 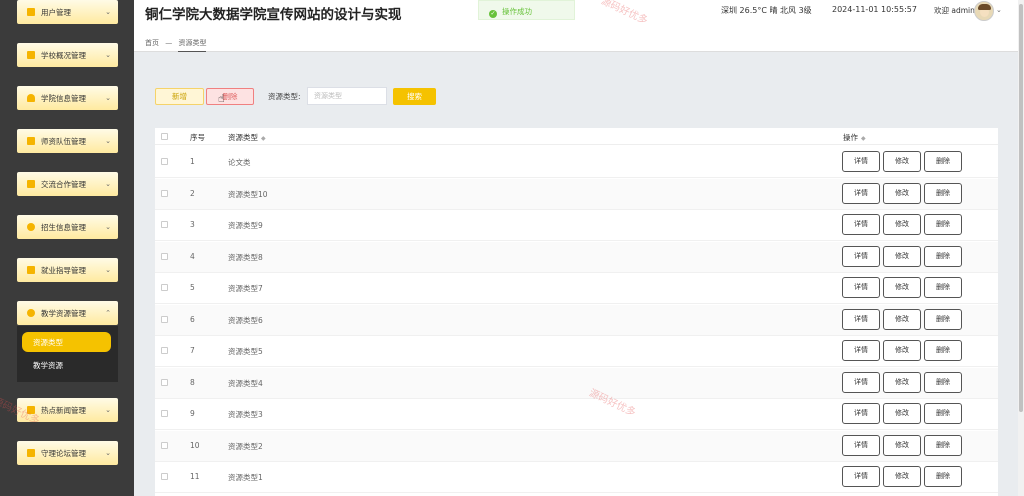 What do you see at coordinates (67, 354) in the screenshot?
I see `submenu-teaching-resources: 资源类型 教学资源` at bounding box center [67, 354].